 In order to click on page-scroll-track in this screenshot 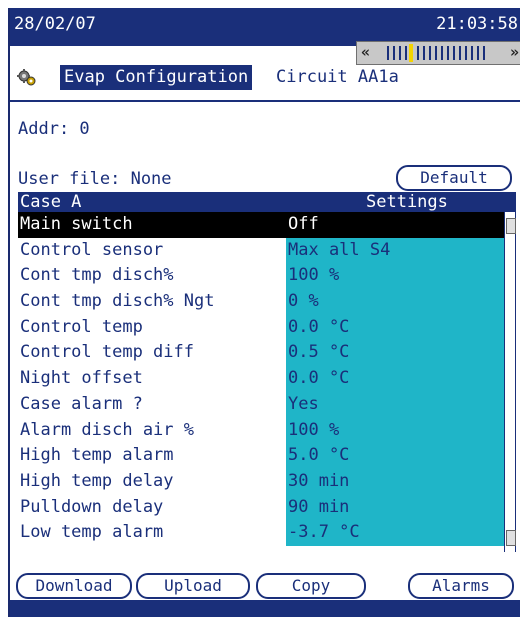, I will do `click(437, 53)`.